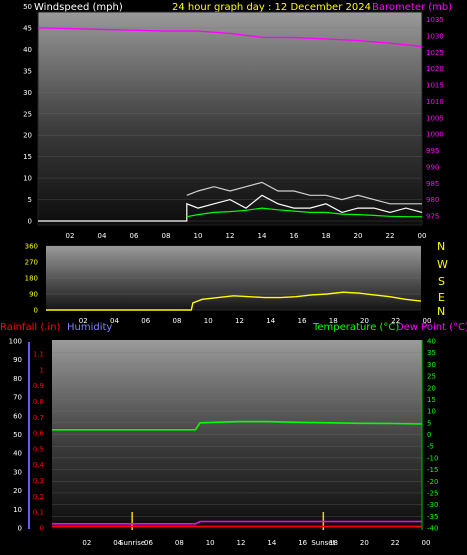 The height and width of the screenshot is (555, 467). What do you see at coordinates (435, 102) in the screenshot?
I see `barometer-tick-label: 1010` at bounding box center [435, 102].